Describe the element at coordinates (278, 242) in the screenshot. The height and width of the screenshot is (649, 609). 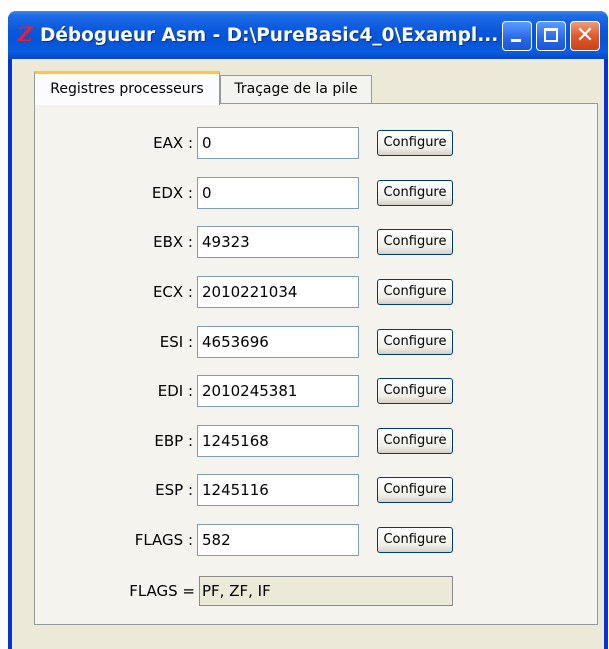
I see `ebx-input: 49323` at that location.